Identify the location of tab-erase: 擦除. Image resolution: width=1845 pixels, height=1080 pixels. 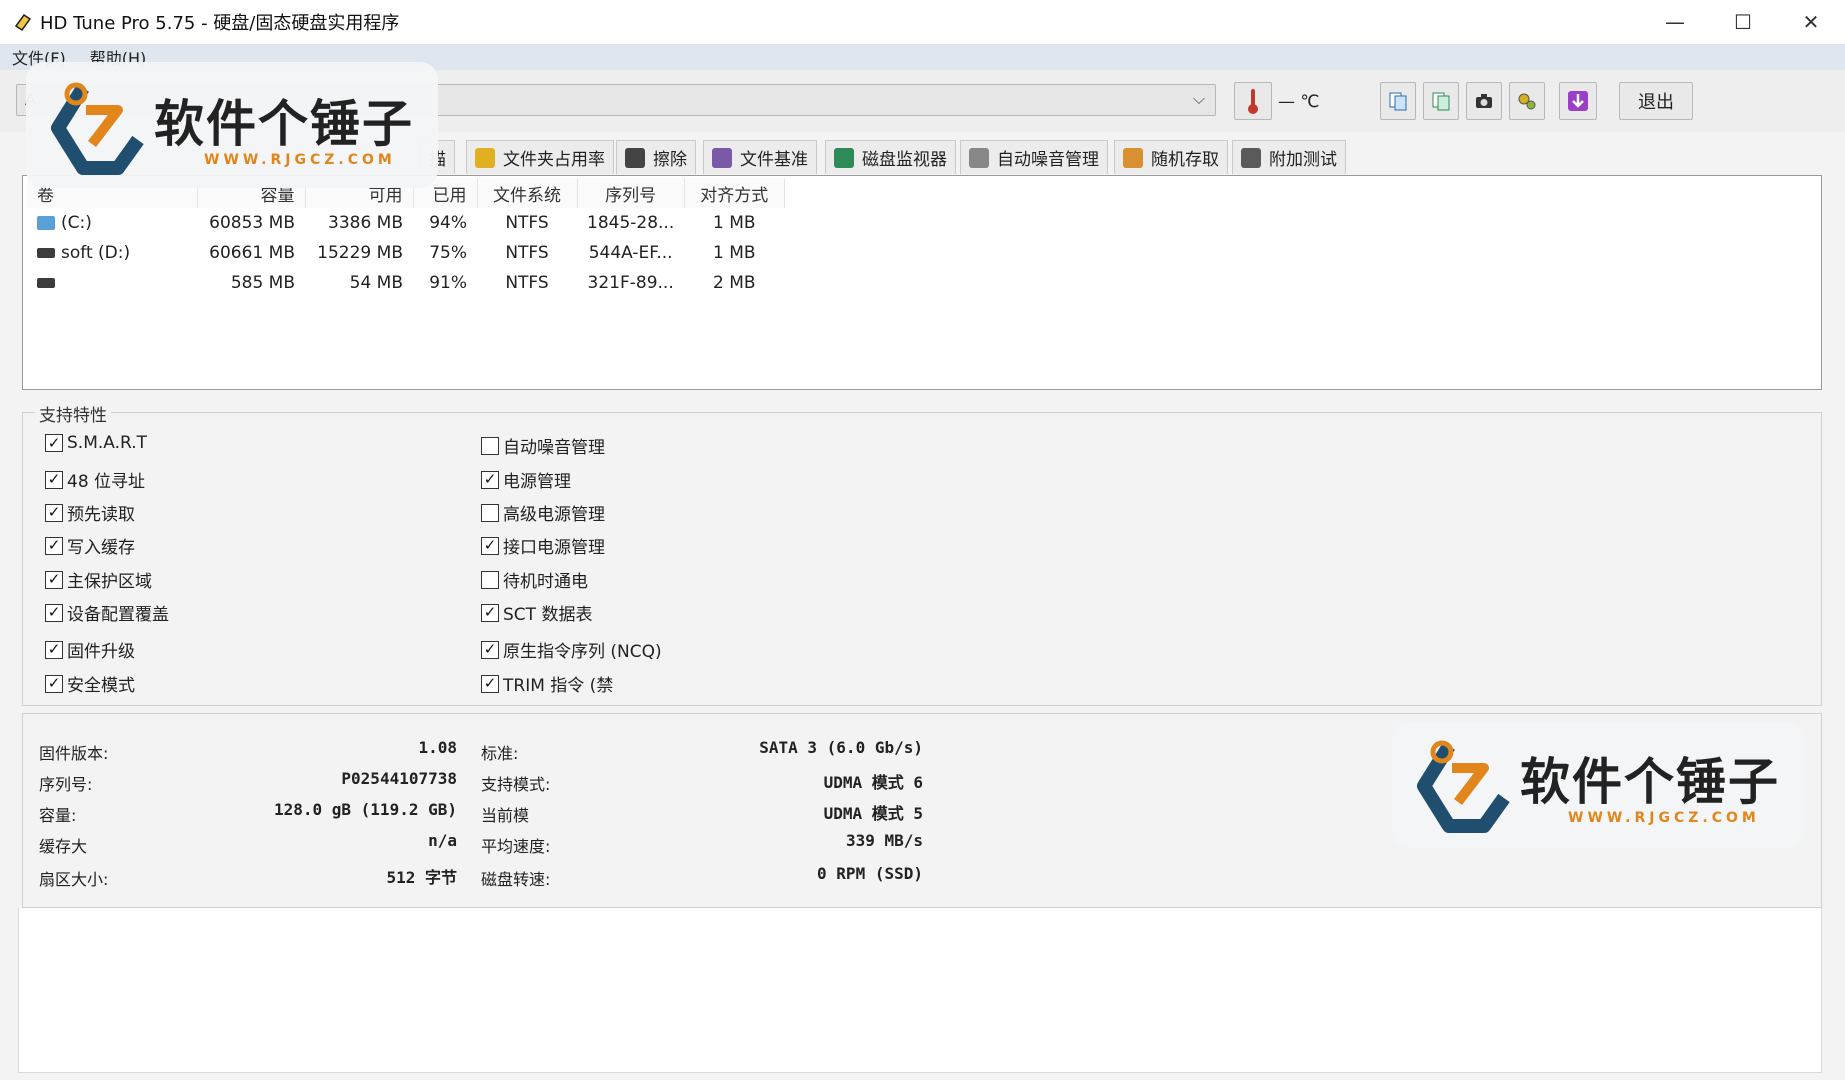
(656, 157).